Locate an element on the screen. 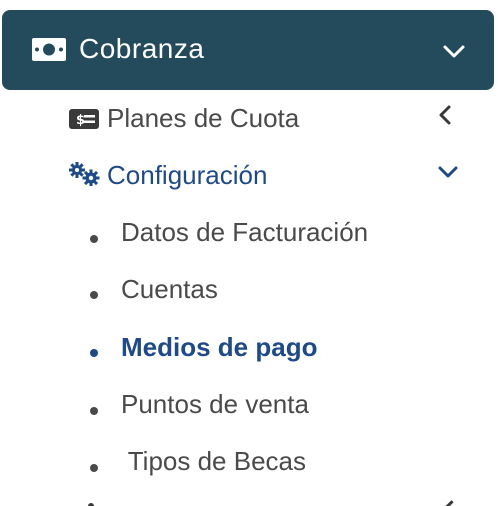 Image resolution: width=498 pixels, height=506 pixels. submenu-label: Tipos de Becas is located at coordinates (213, 461).